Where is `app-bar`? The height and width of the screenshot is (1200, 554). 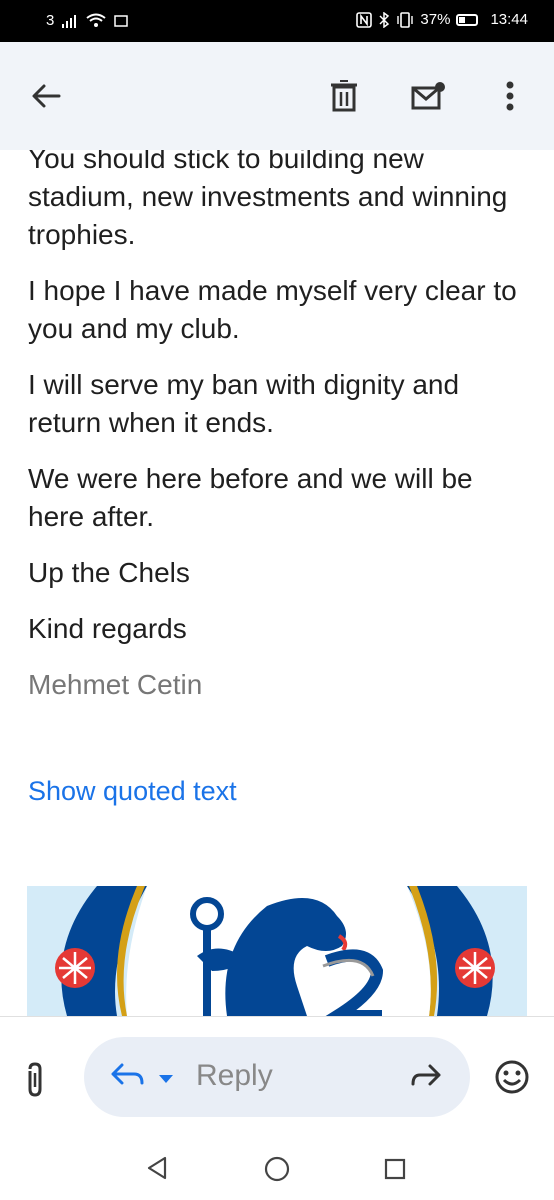
app-bar is located at coordinates (277, 96).